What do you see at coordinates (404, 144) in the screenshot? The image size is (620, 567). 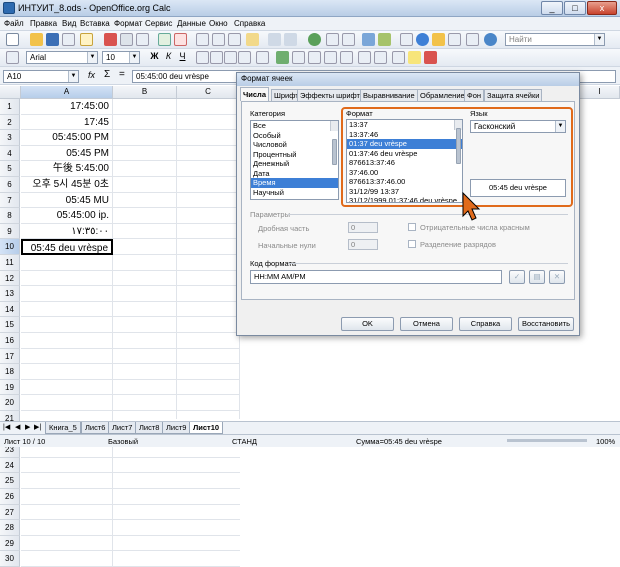 I see `format-item: 01:37 deu vrèspe` at bounding box center [404, 144].